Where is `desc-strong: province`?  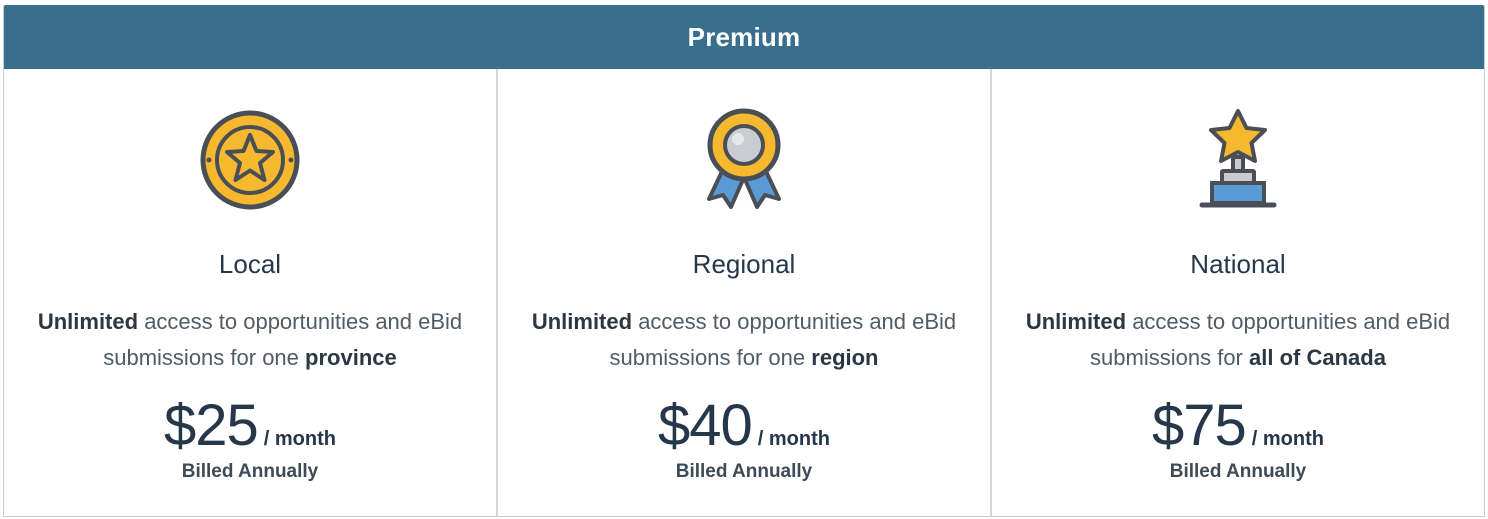 desc-strong: province is located at coordinates (351, 357).